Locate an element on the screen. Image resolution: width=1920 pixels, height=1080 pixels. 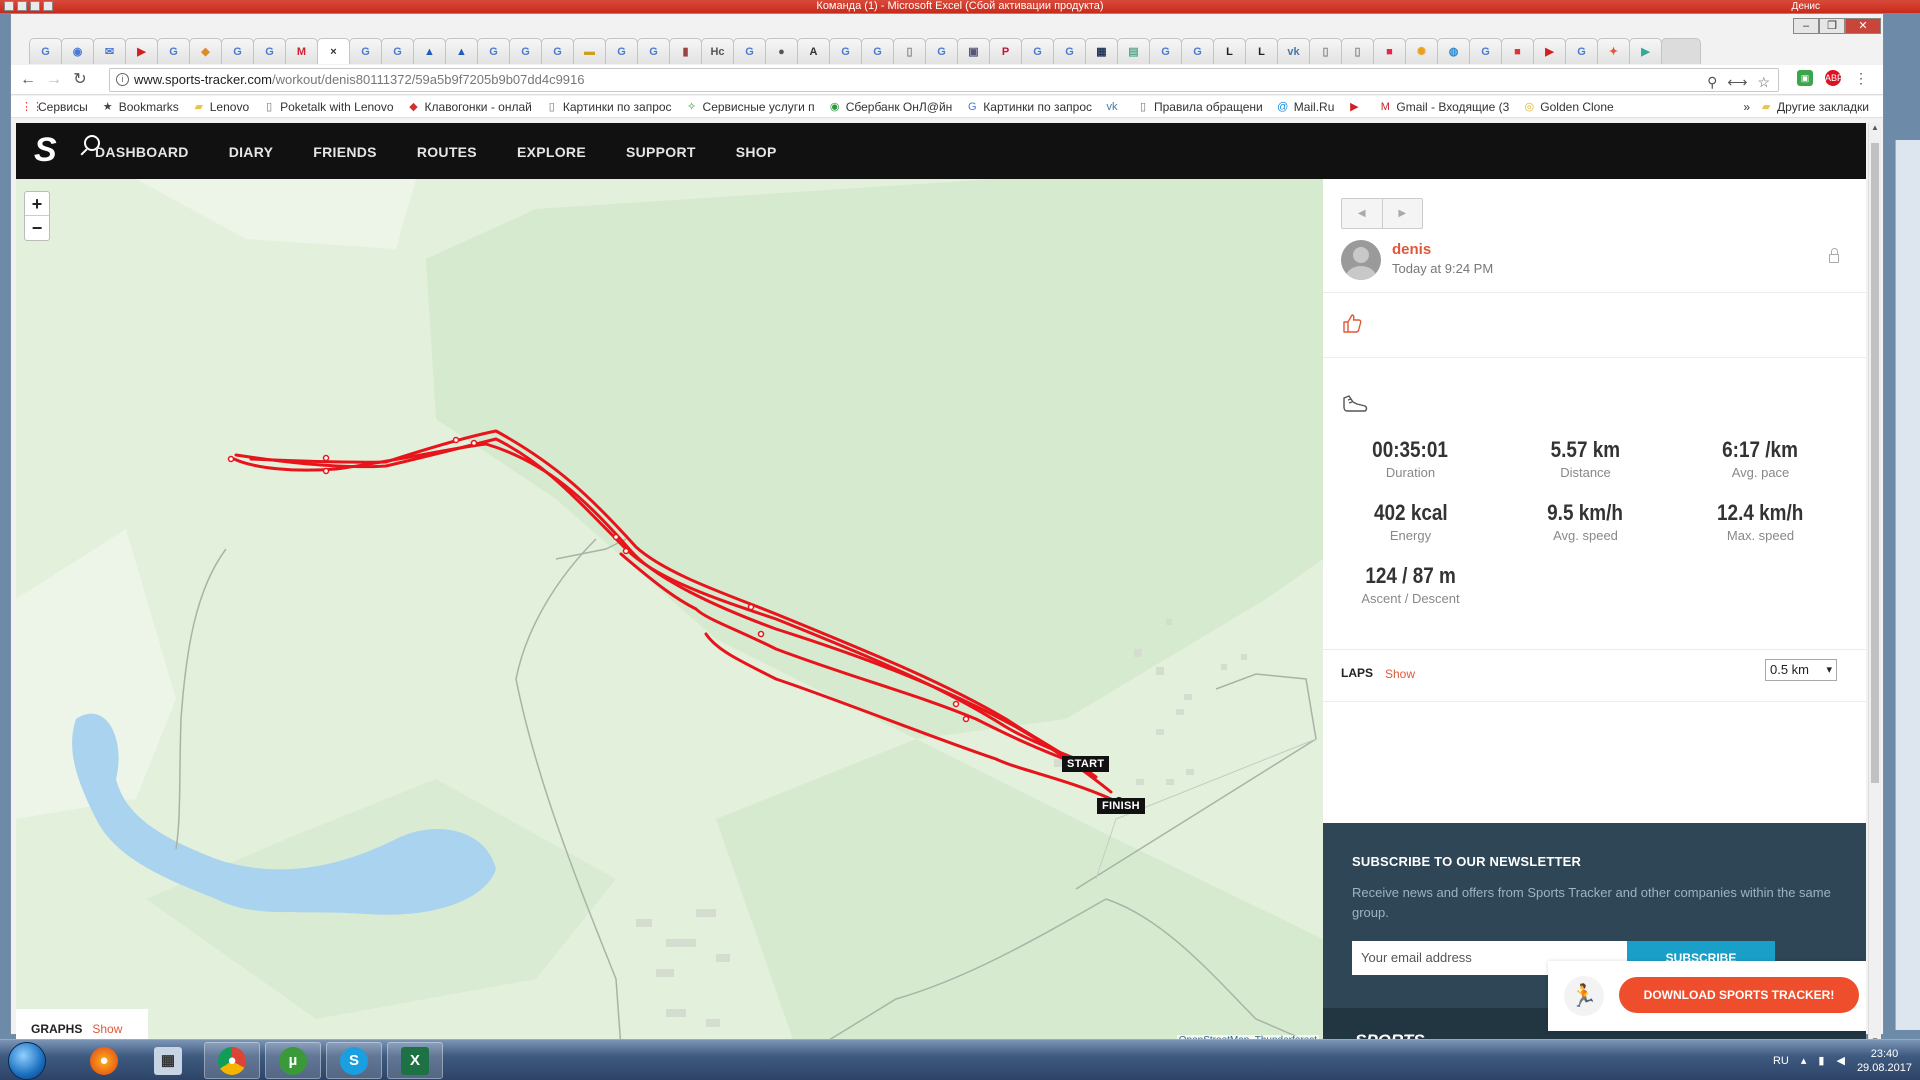
nav-support: SUPPORT is located at coordinates (661, 152).